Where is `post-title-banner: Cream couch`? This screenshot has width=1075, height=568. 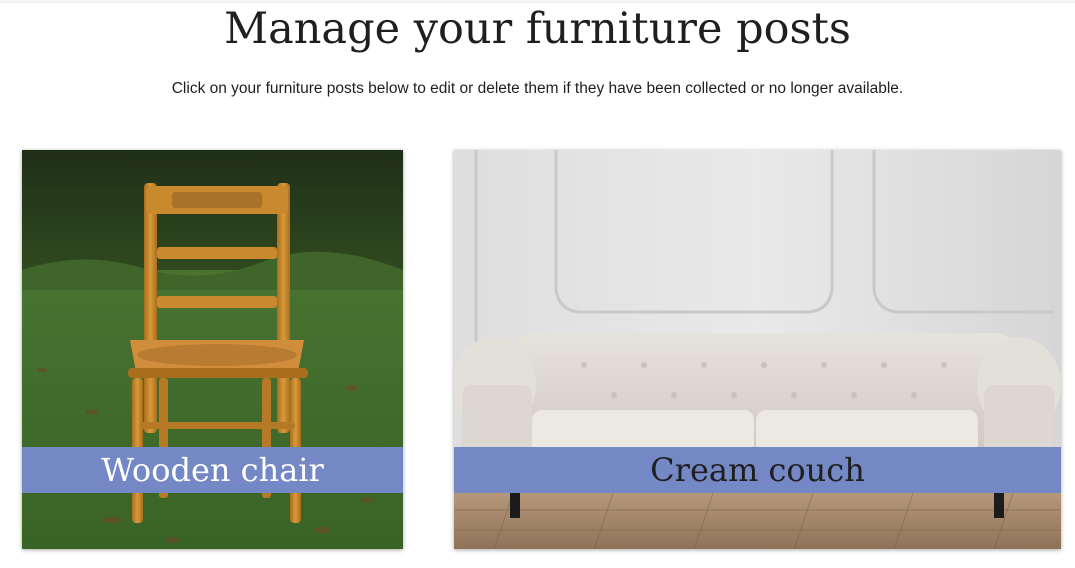 post-title-banner: Cream couch is located at coordinates (757, 470).